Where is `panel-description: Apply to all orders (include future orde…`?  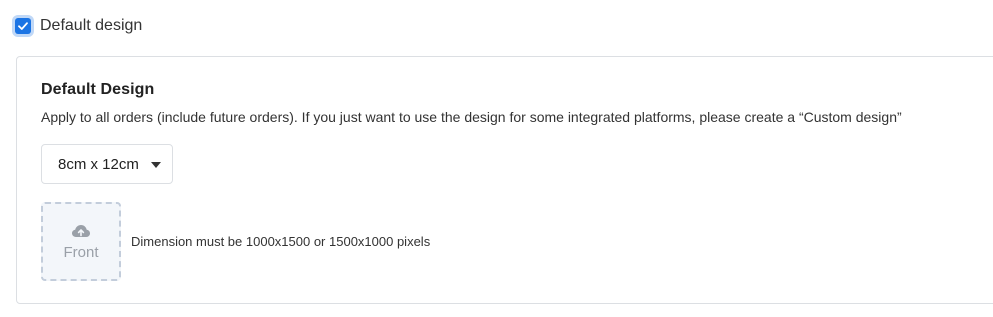
panel-description: Apply to all orders (include future orde… is located at coordinates (471, 117).